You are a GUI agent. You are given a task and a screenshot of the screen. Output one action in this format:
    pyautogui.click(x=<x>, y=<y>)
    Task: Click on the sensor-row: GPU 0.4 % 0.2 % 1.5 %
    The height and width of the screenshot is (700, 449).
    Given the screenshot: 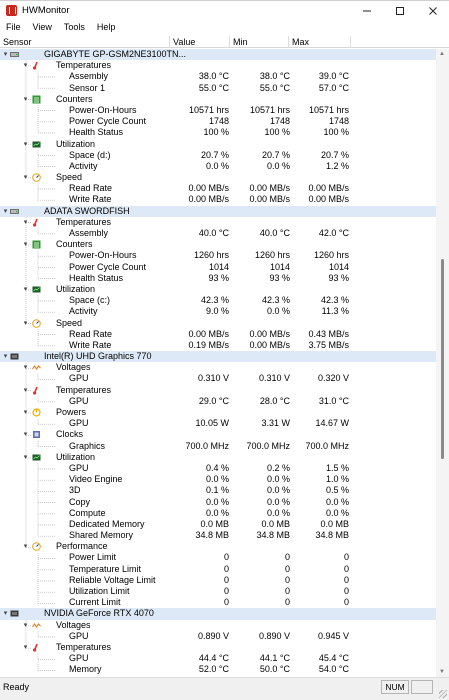 What is the action you would take?
    pyautogui.click(x=218, y=468)
    